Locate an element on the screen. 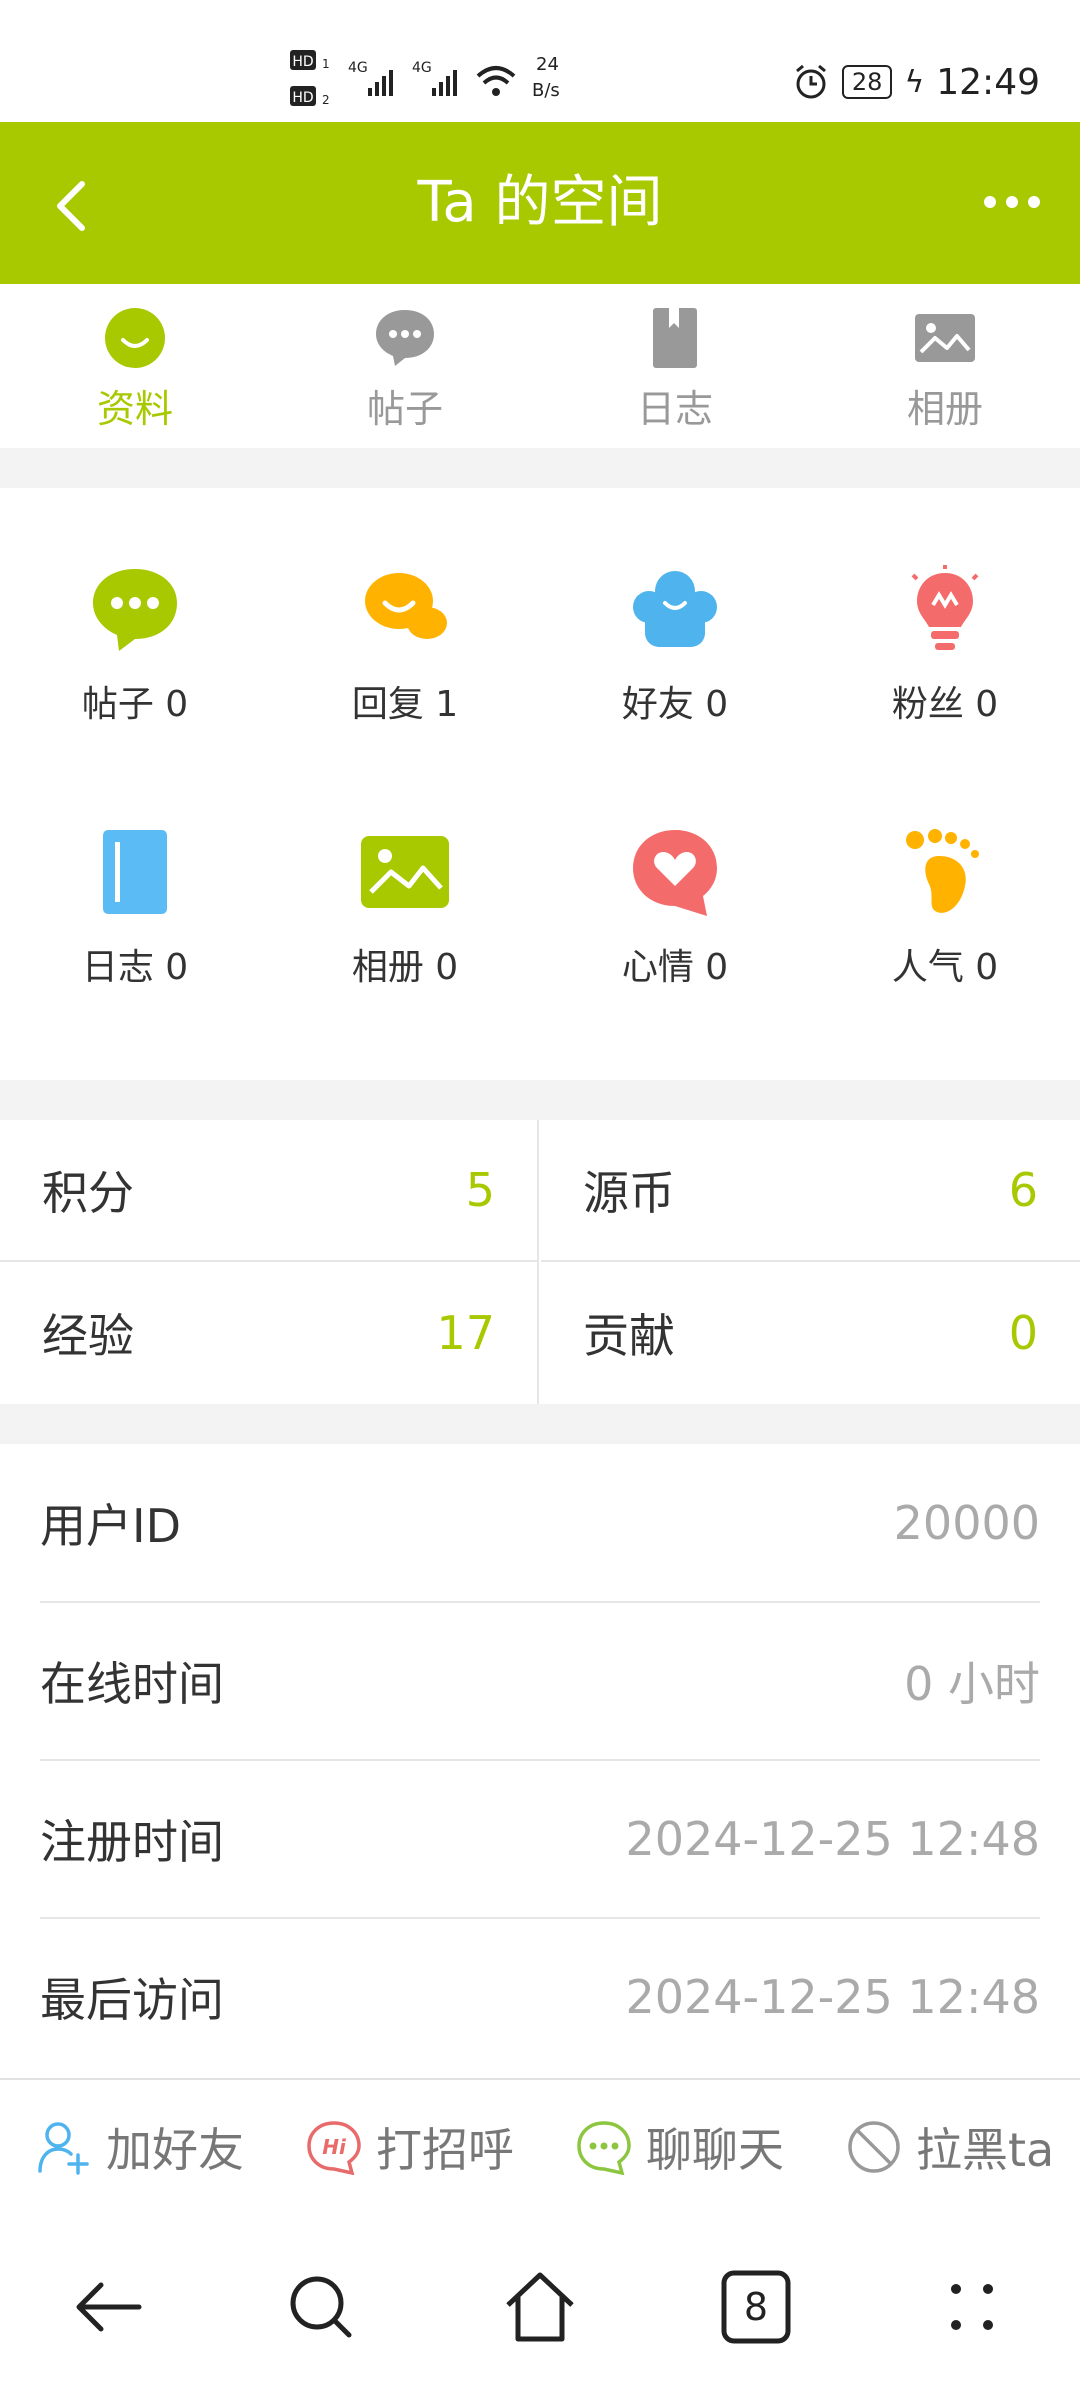  tab-posts: 帖子 is located at coordinates (405, 366).